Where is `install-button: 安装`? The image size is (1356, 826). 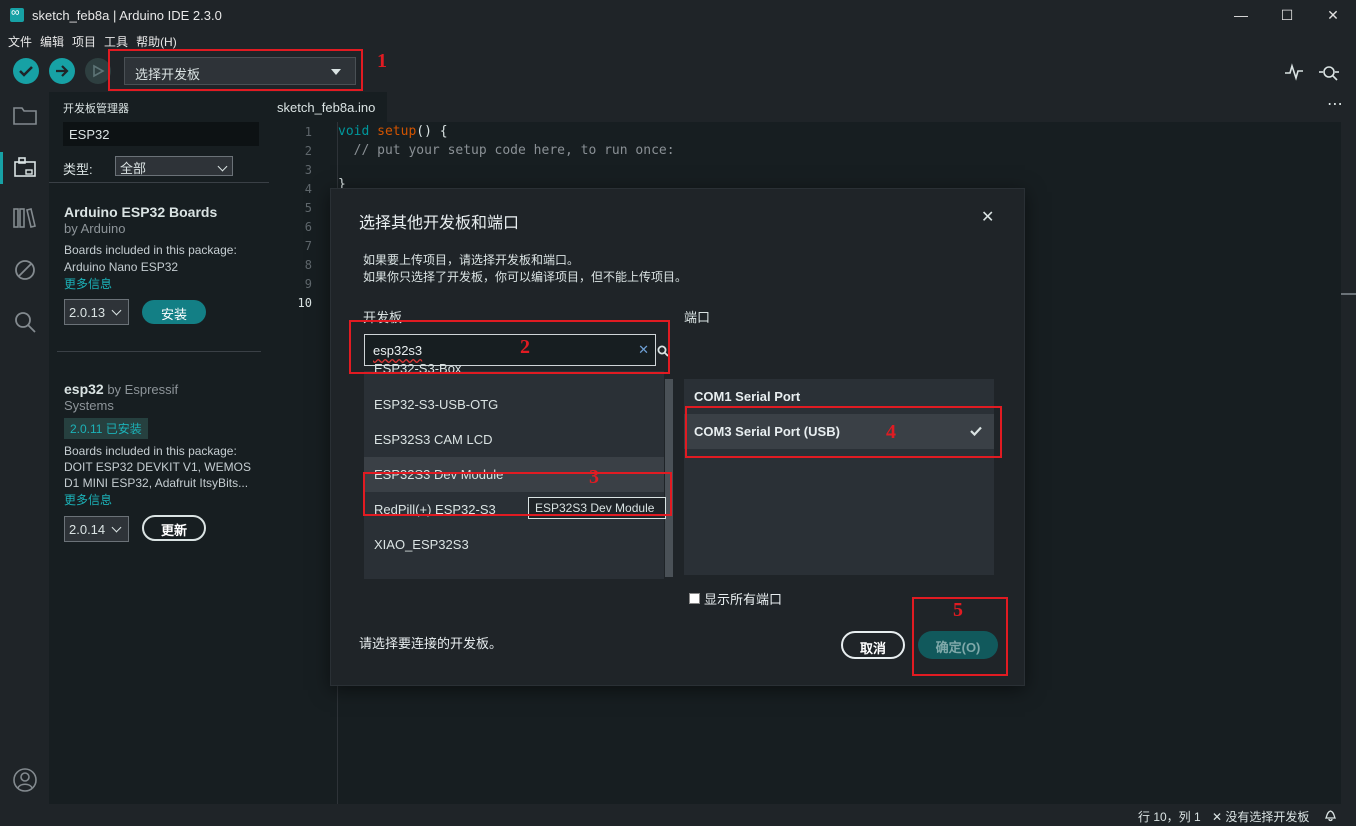
install-button: 安装 is located at coordinates (174, 312).